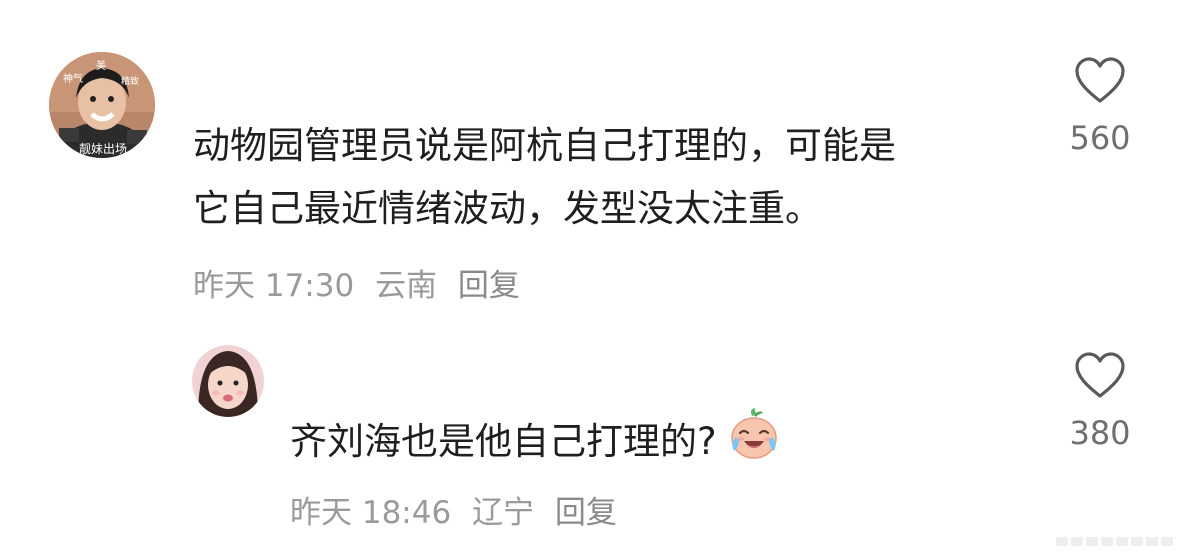 The image size is (1179, 560). Describe the element at coordinates (103, 149) in the screenshot. I see `avatar-sticker-text: 靓妹出场` at that location.